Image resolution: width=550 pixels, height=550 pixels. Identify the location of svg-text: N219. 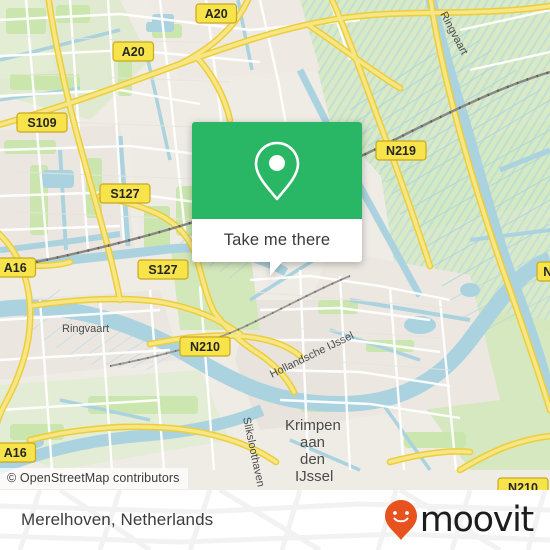
(401, 151).